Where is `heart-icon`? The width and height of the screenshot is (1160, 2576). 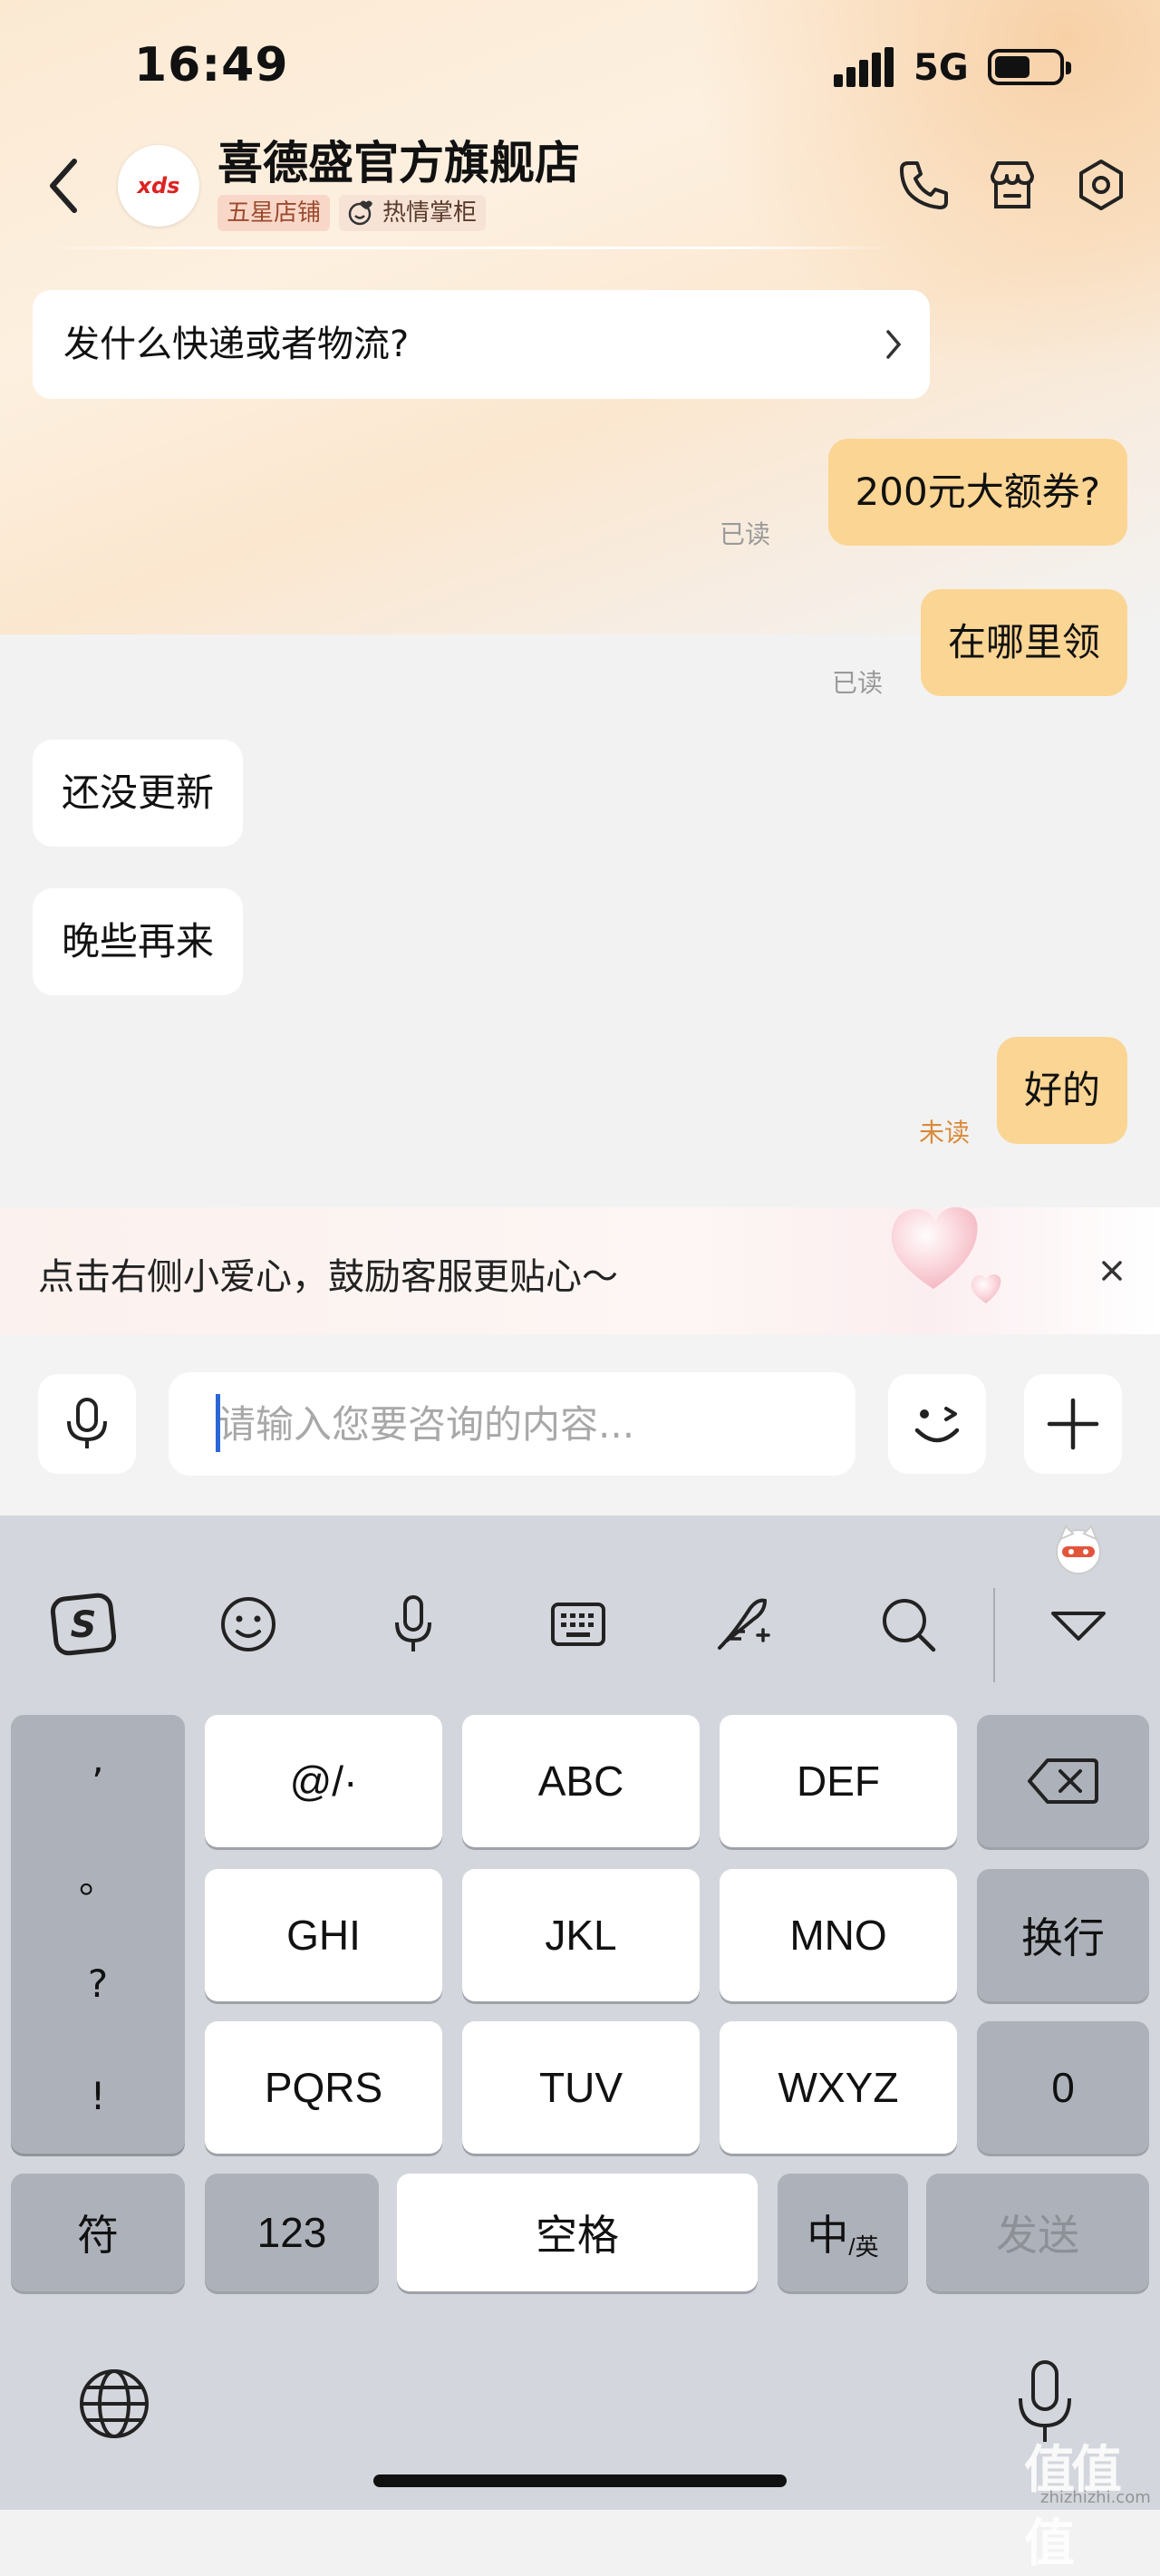 heart-icon is located at coordinates (942, 1250).